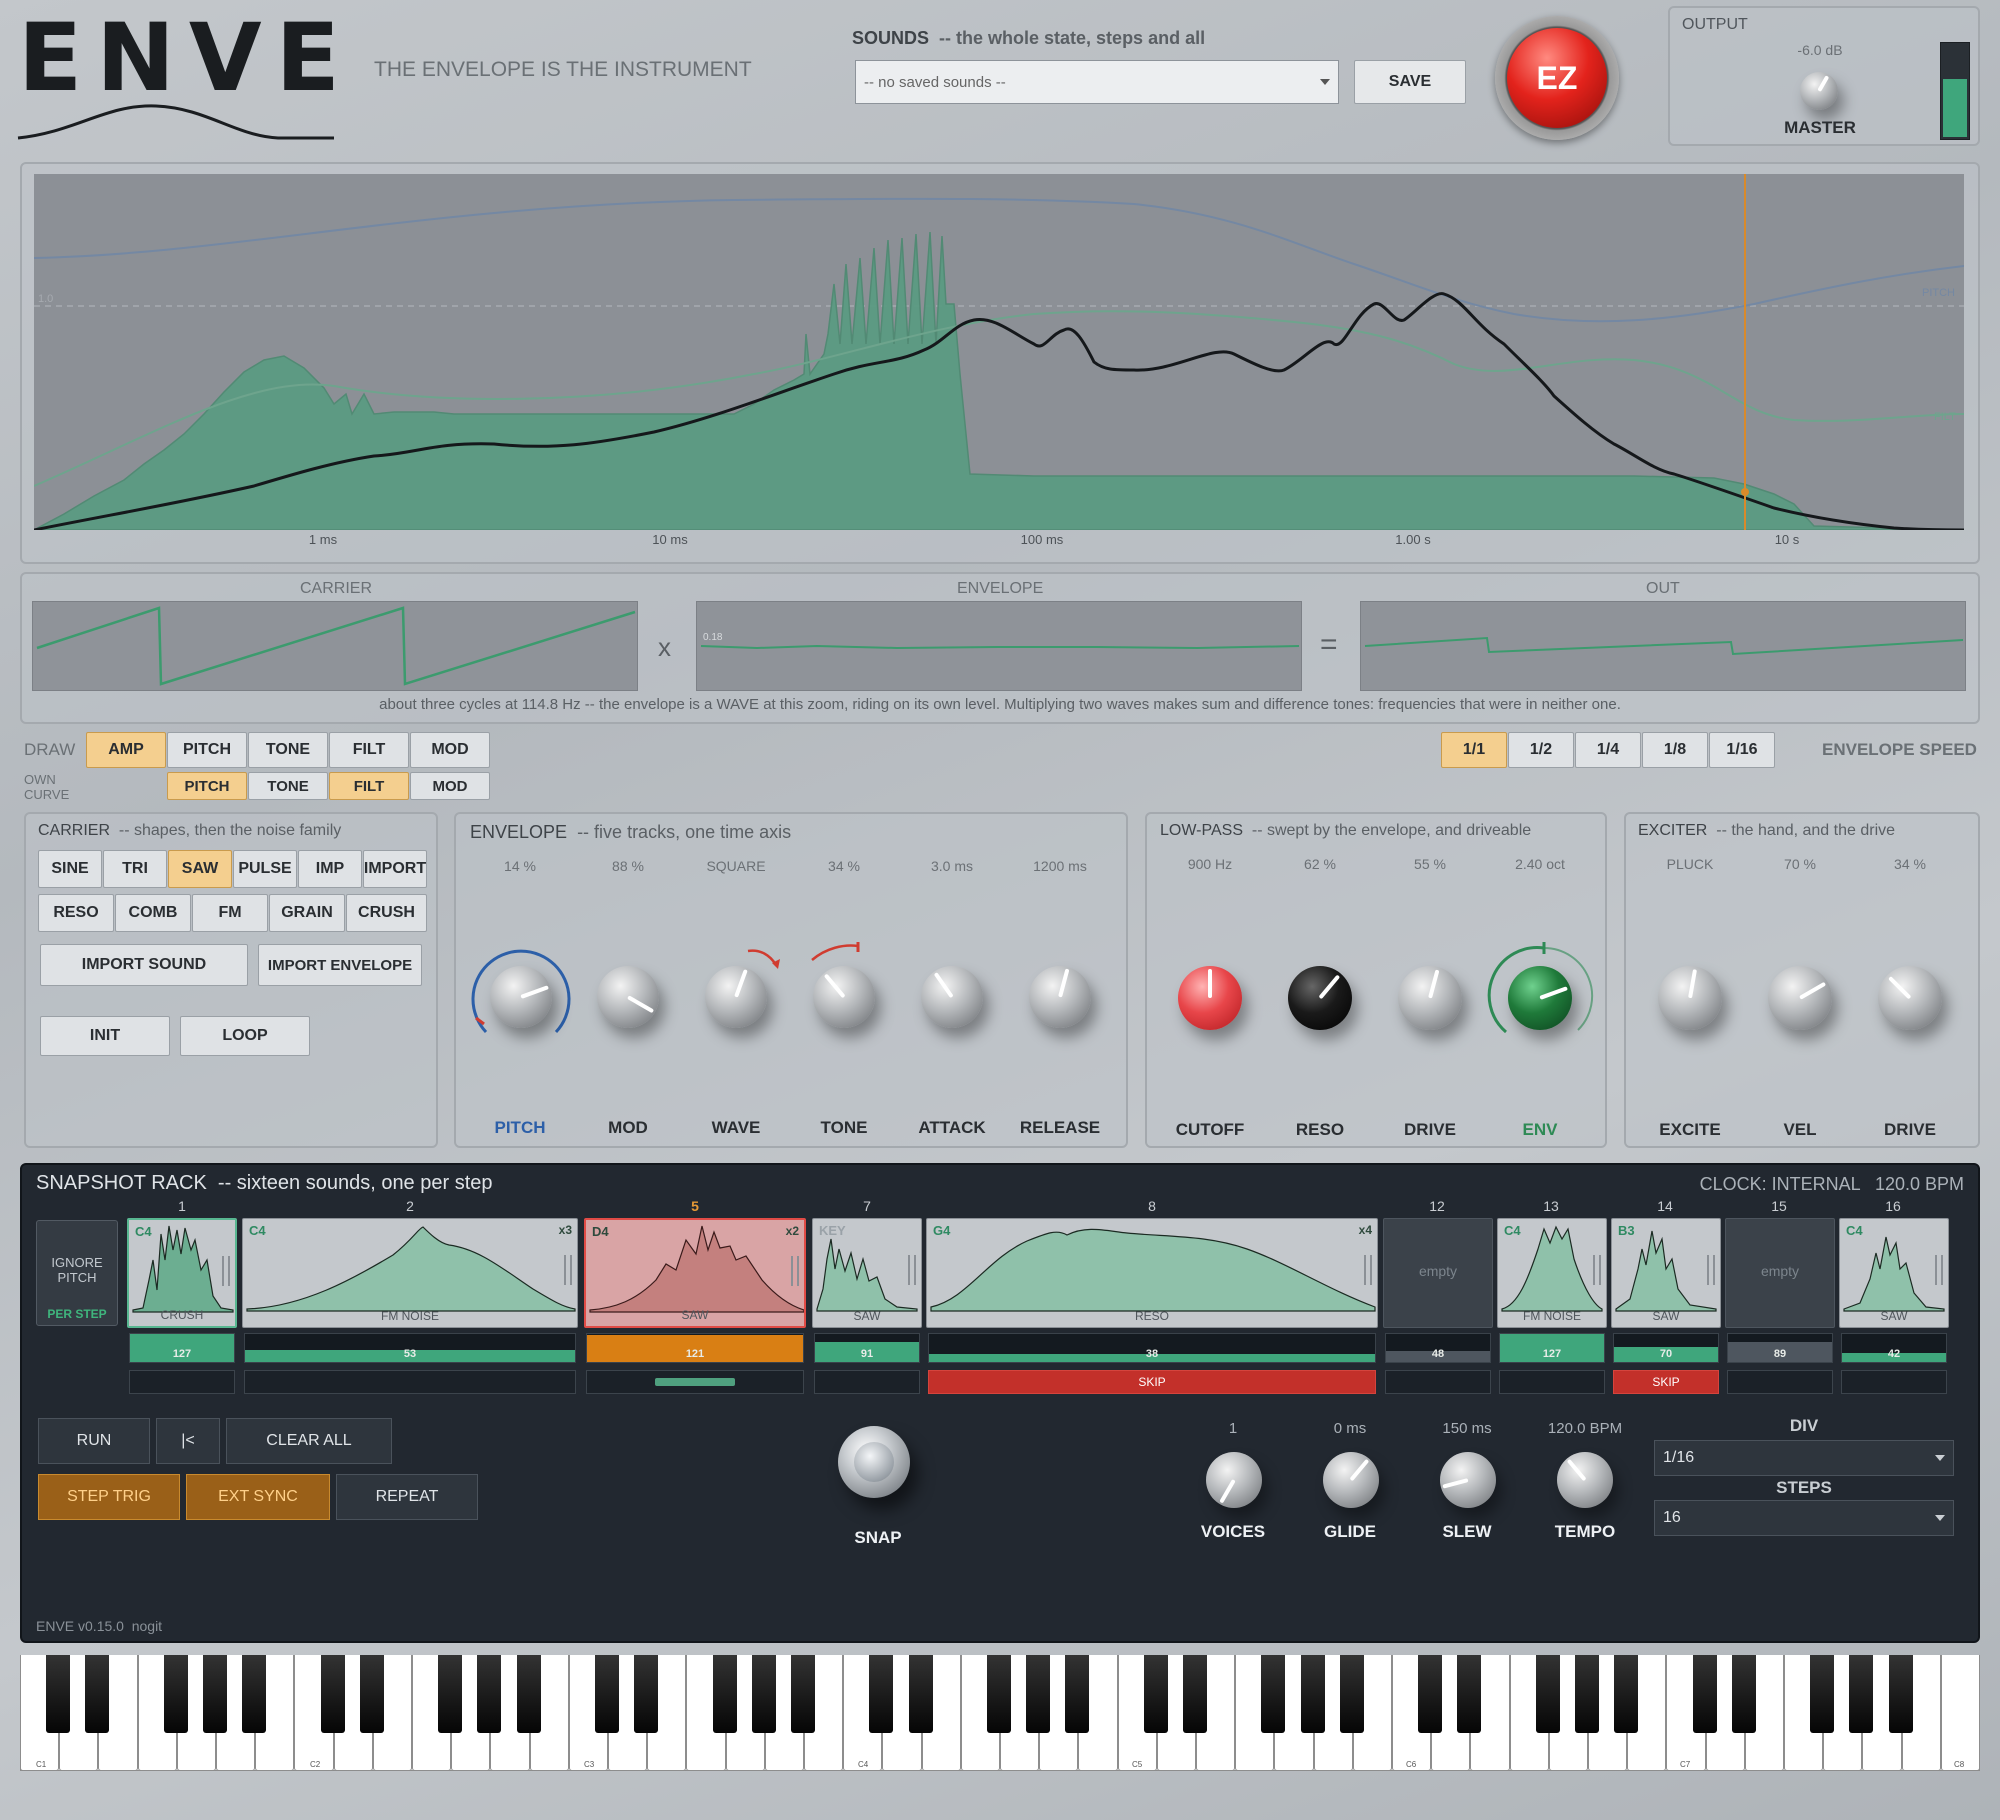 The image size is (2000, 1820). What do you see at coordinates (1690, 998) in the screenshot?
I see `excite-knob` at bounding box center [1690, 998].